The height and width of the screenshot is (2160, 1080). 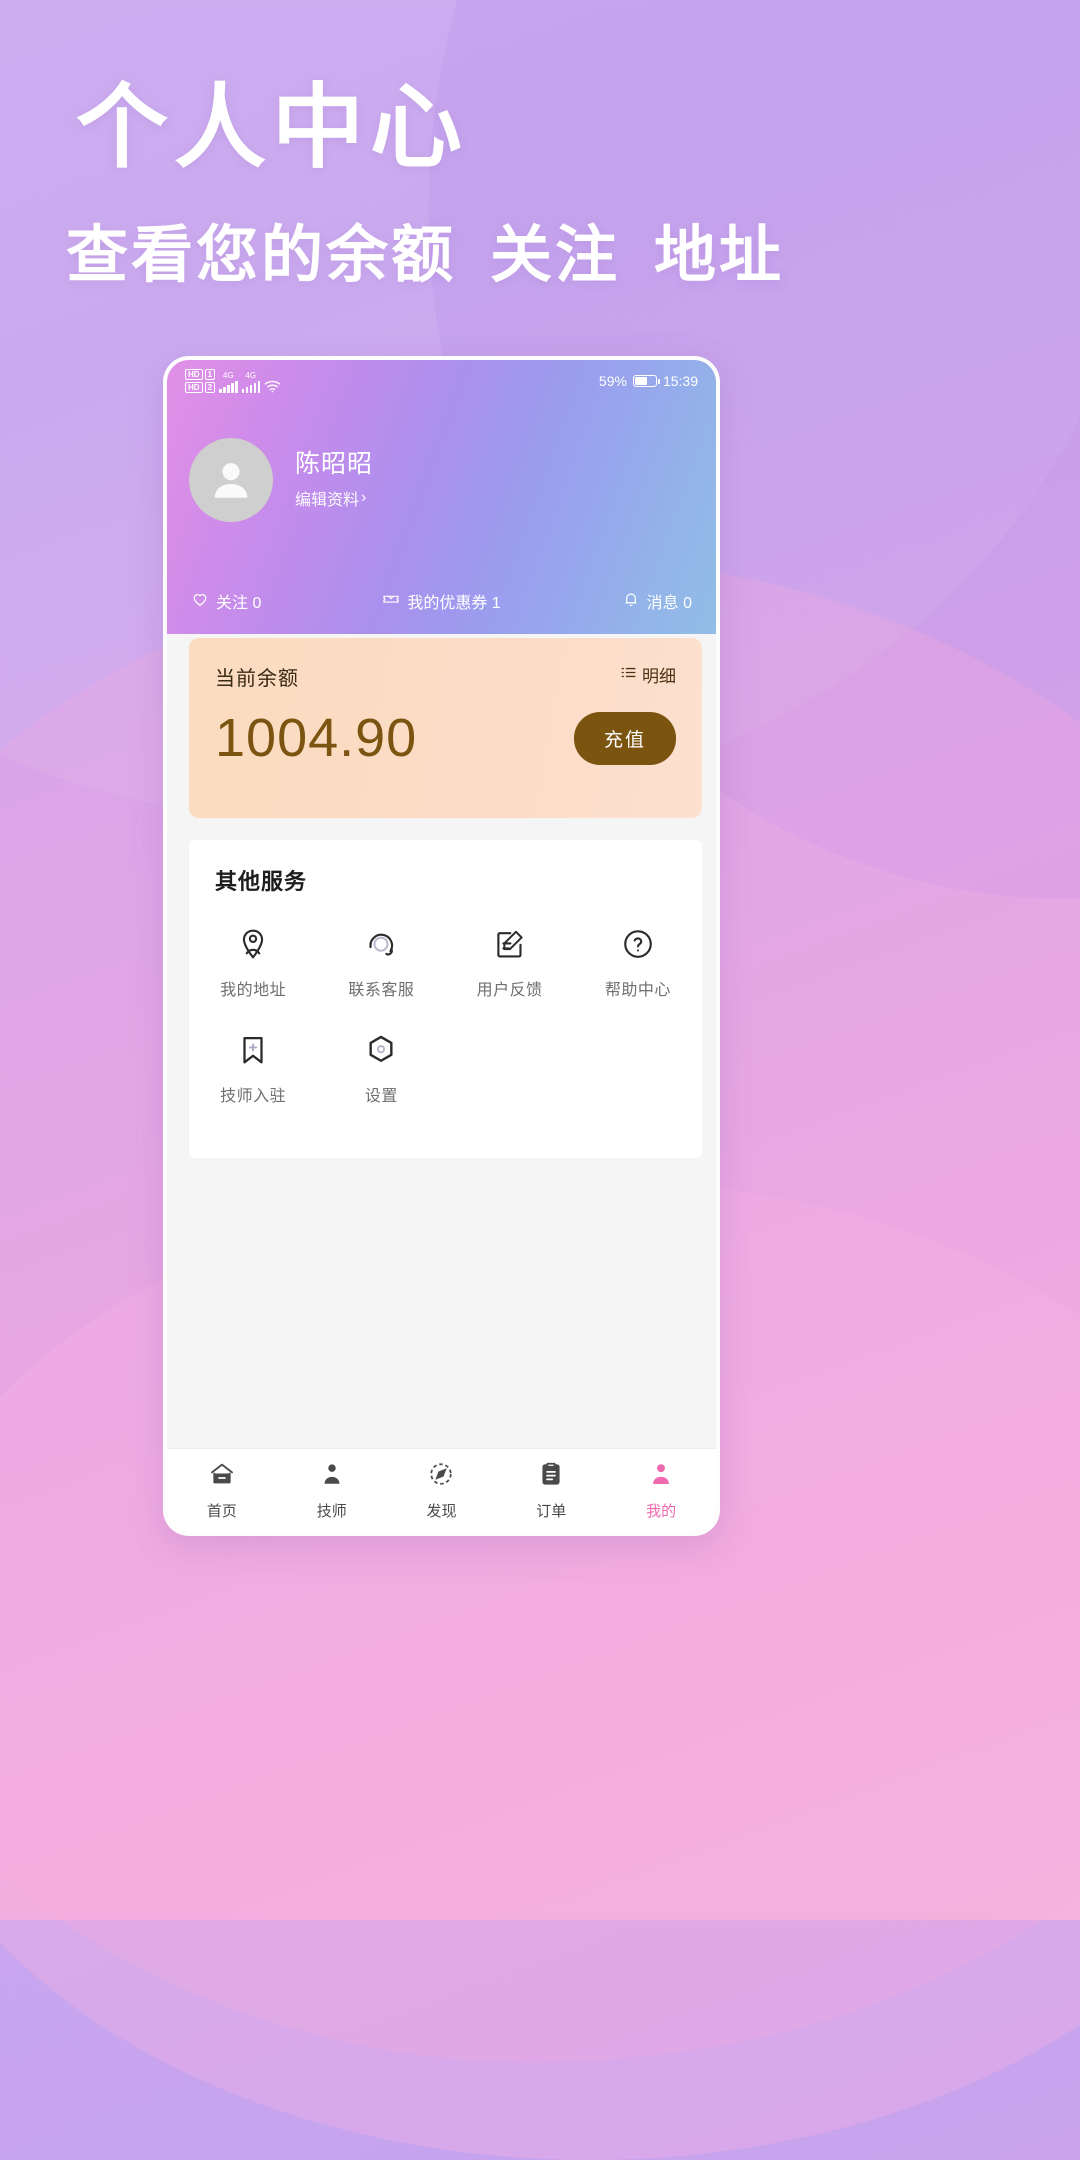 What do you see at coordinates (624, 738) in the screenshot?
I see `topup-button: 充值` at bounding box center [624, 738].